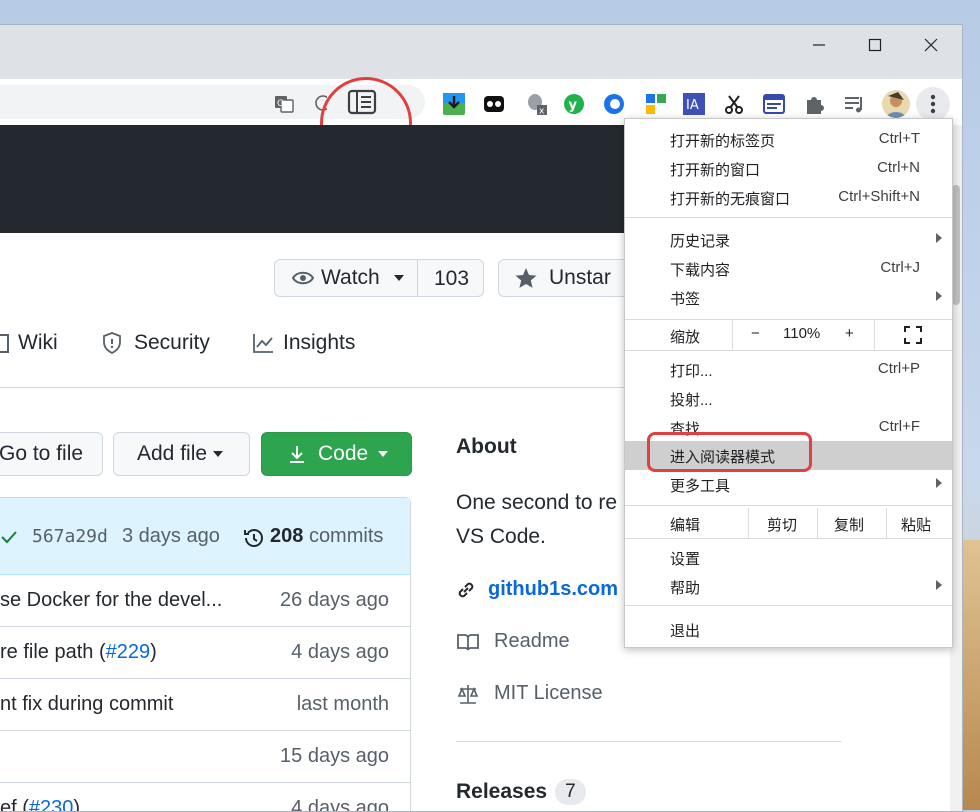 The image size is (980, 812). Describe the element at coordinates (205, 796) in the screenshot. I see `file-row: ef (#230) 4 days ago` at that location.